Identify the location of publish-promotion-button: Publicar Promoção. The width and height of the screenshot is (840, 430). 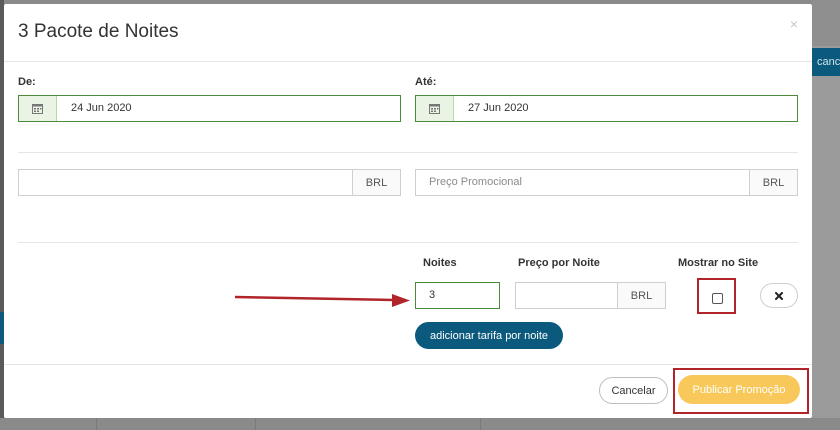
(739, 389).